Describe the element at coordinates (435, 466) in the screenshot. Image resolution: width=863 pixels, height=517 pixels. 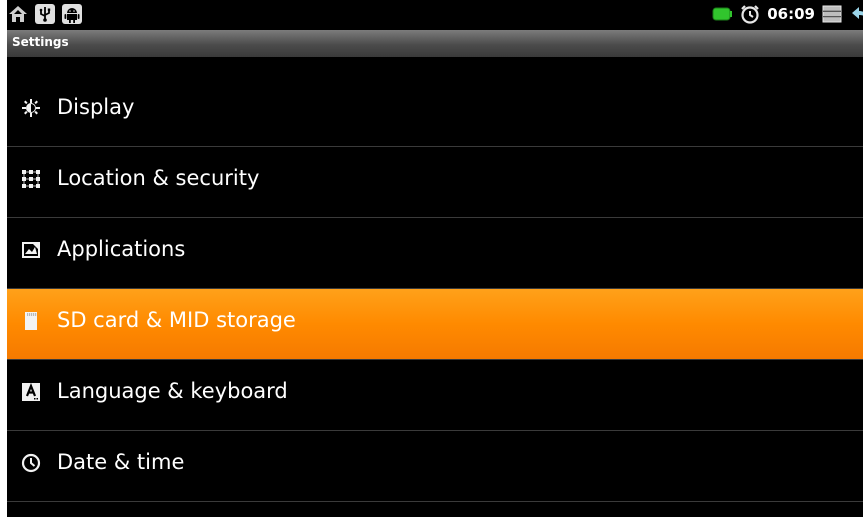
I see `settings-item-date-time: Date & time` at that location.